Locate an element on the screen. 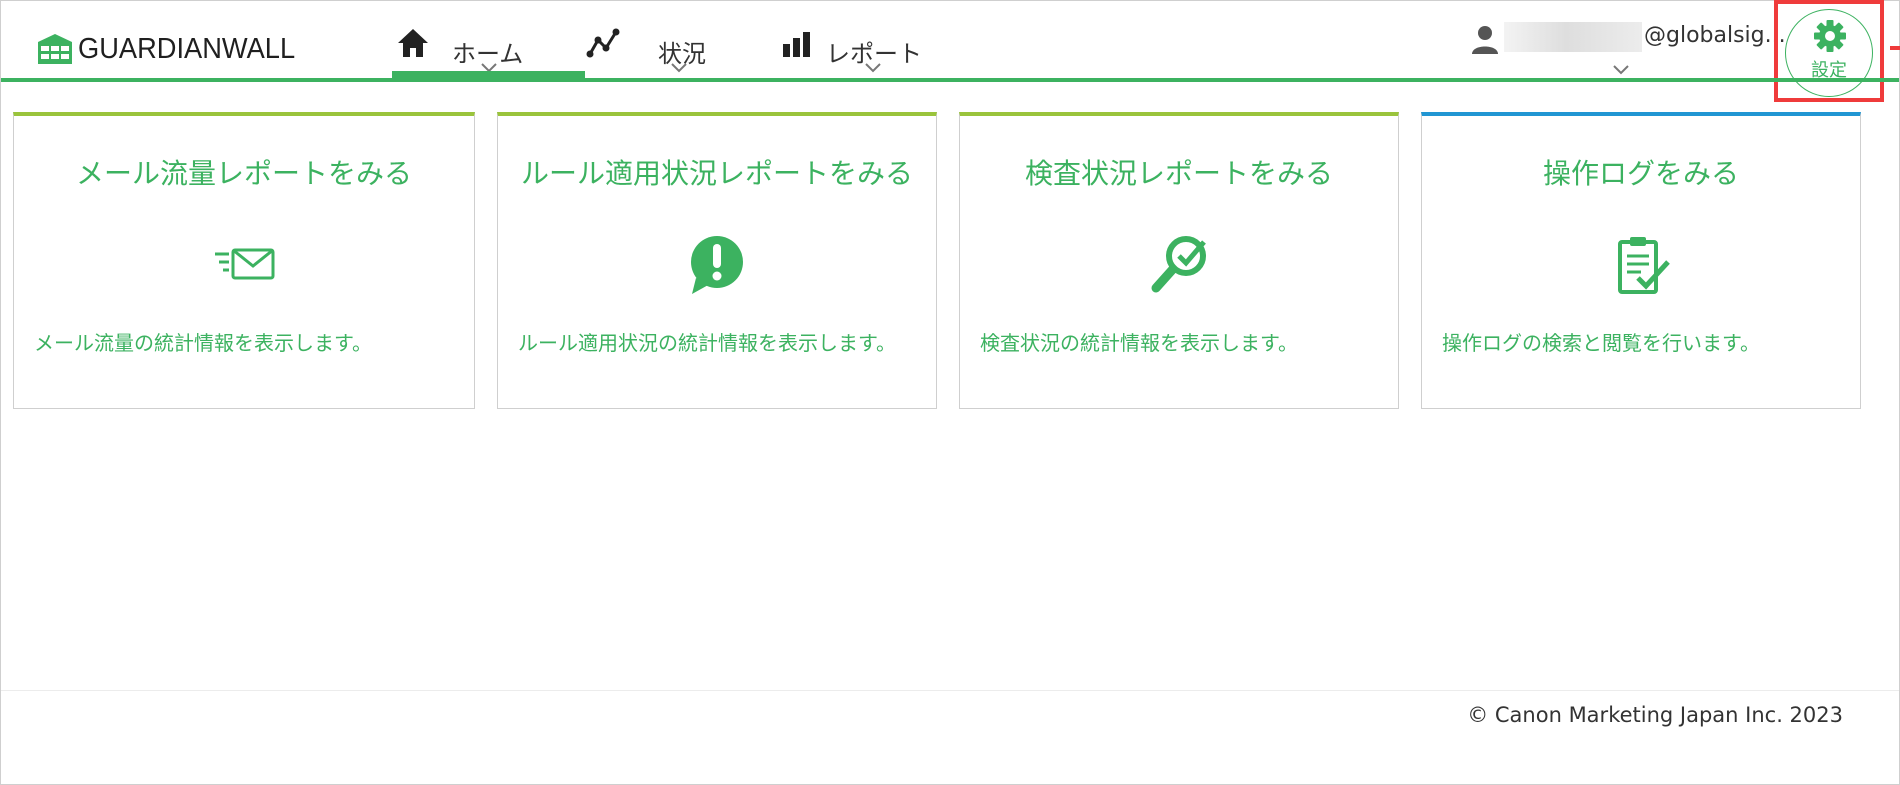 The image size is (1900, 785). mail-speed-icon is located at coordinates (245, 264).